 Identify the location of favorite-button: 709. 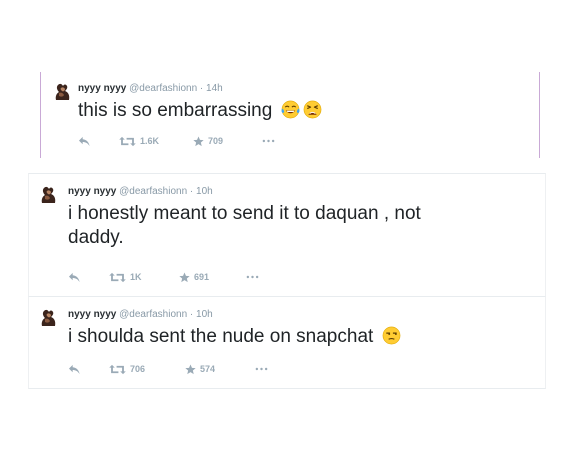
(208, 141).